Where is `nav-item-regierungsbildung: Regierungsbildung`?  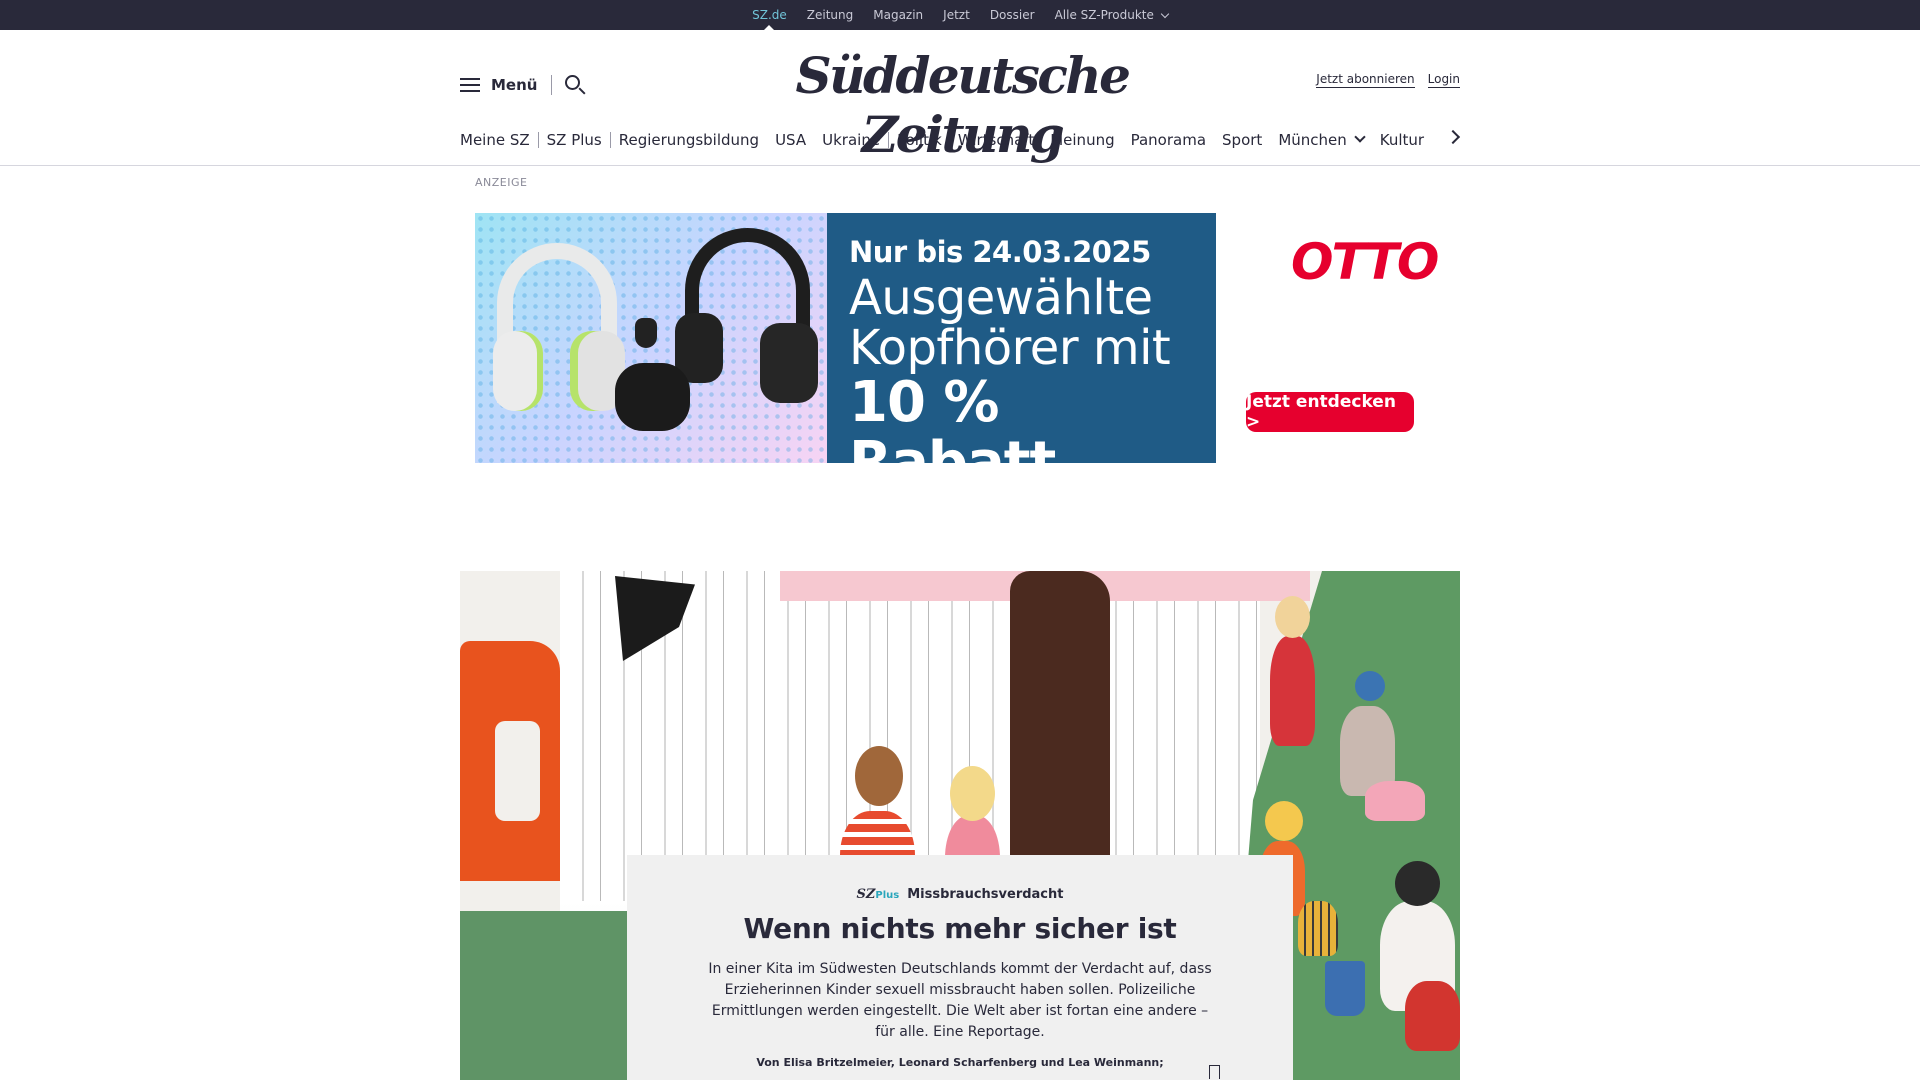
nav-item-regierungsbildung: Regierungsbildung is located at coordinates (689, 140).